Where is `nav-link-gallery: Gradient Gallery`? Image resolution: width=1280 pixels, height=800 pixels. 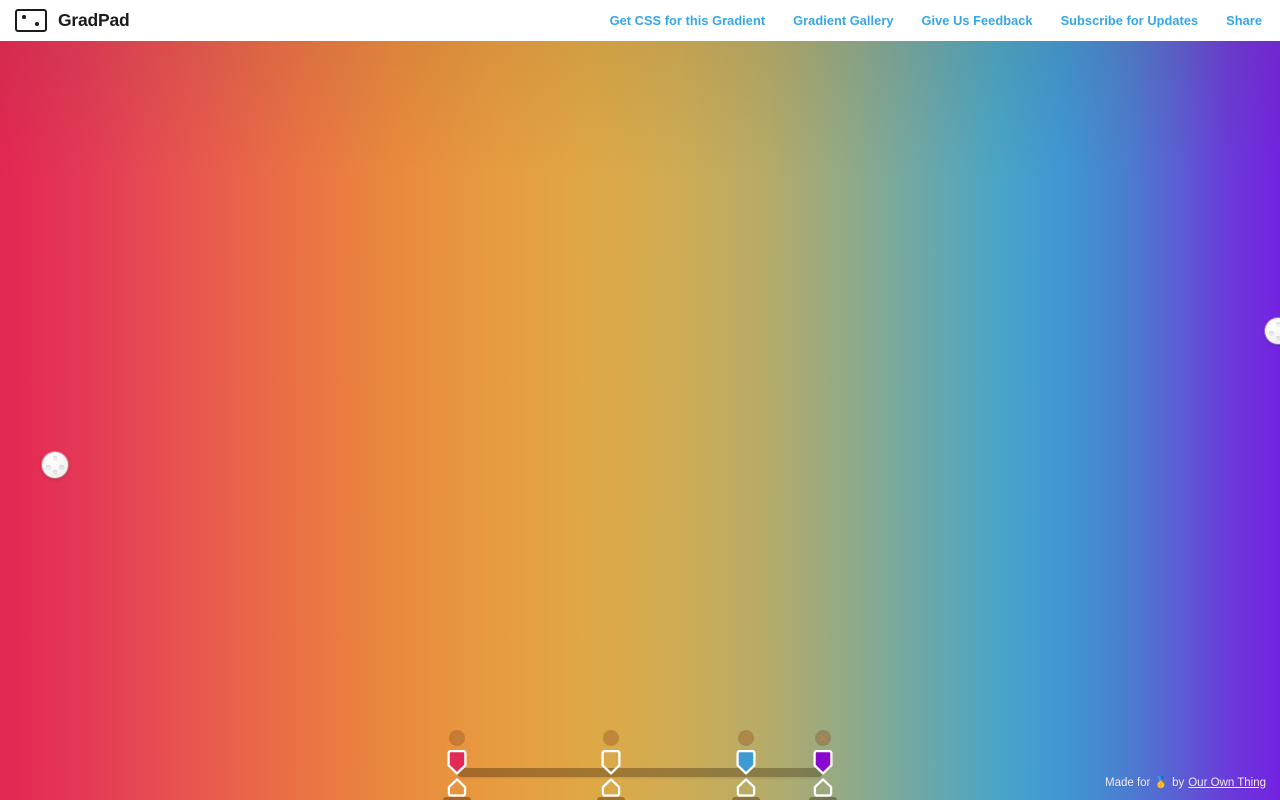
nav-link-gallery: Gradient Gallery is located at coordinates (843, 20).